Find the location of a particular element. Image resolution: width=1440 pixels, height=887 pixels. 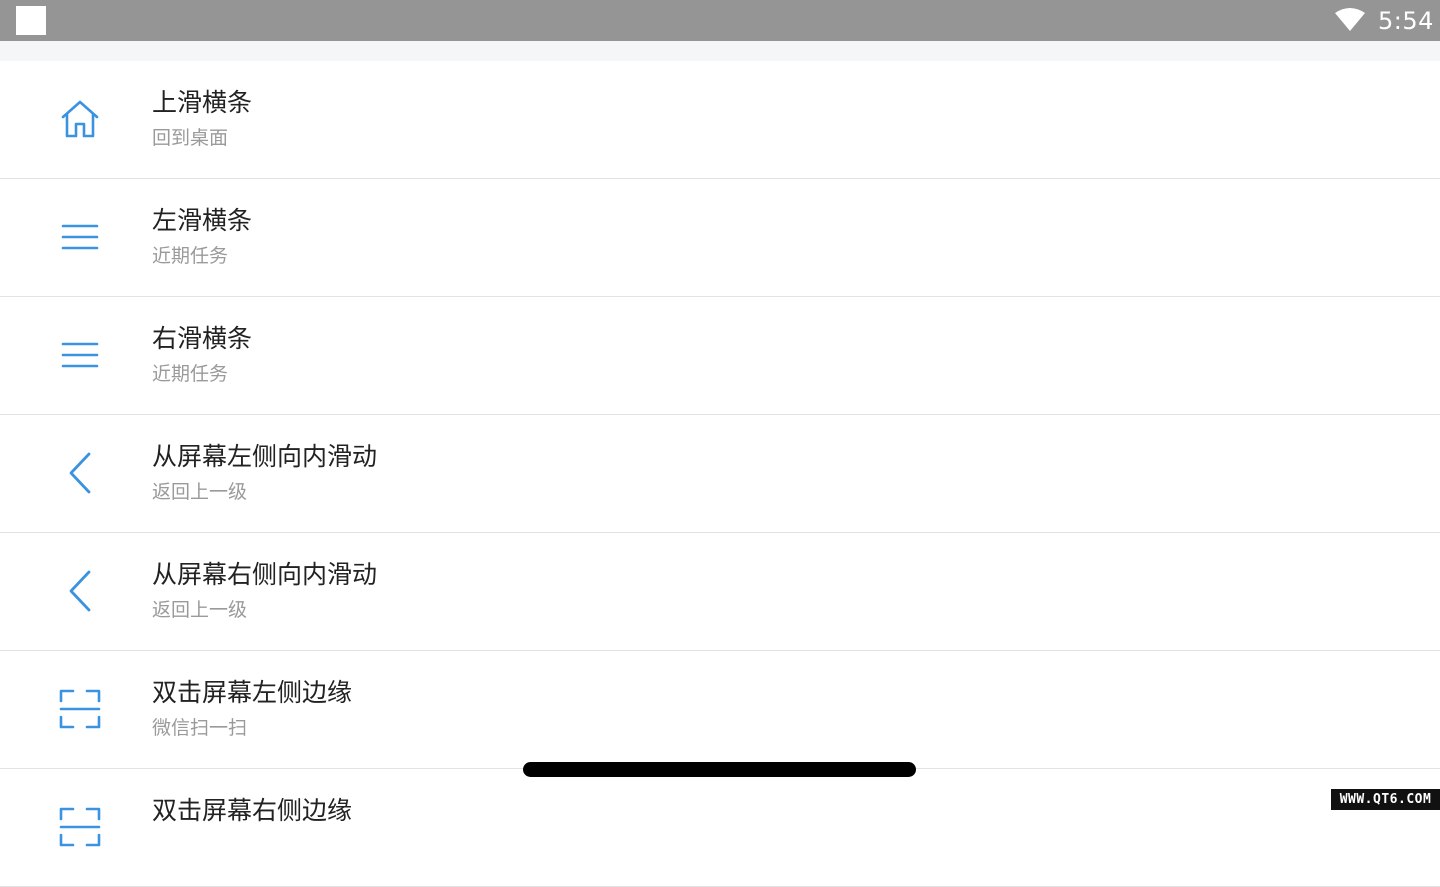

status-bar: 5:54 is located at coordinates (720, 20).